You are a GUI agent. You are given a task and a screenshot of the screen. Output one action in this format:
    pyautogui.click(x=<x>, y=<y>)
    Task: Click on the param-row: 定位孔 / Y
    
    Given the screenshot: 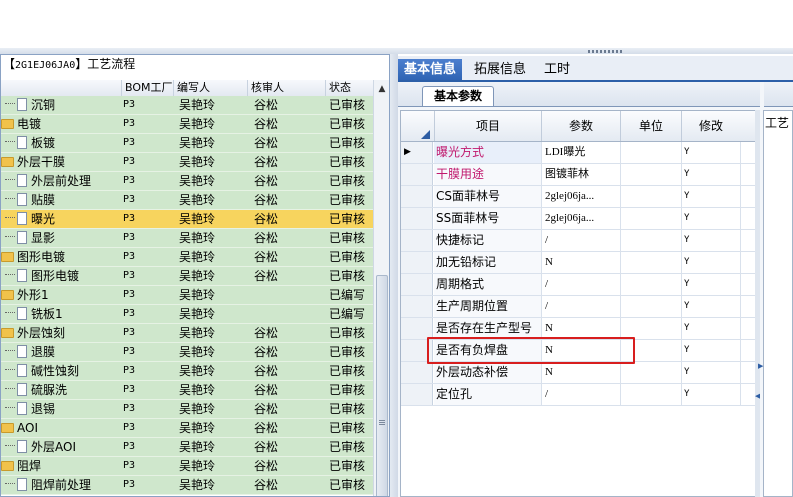 What is the action you would take?
    pyautogui.click(x=579, y=395)
    